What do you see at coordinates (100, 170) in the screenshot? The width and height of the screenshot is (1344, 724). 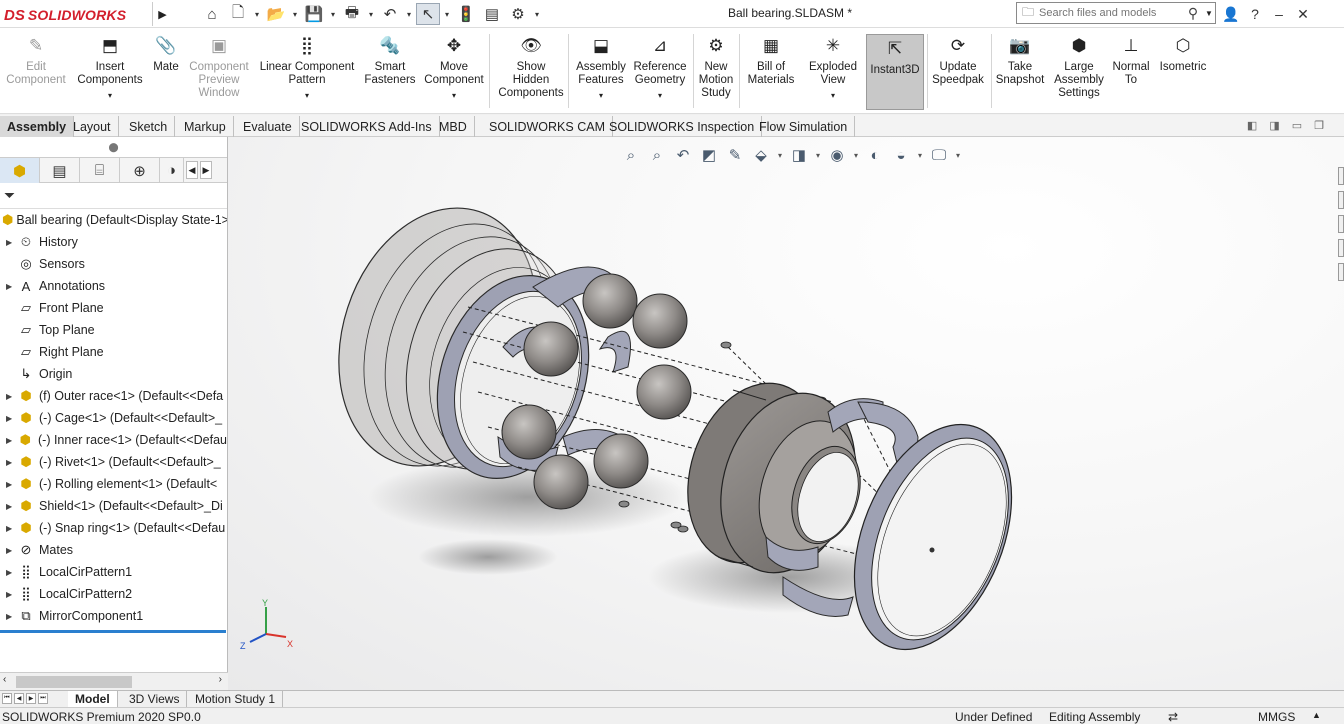 I see `configuration-manager-tab-icon: ⌸` at bounding box center [100, 170].